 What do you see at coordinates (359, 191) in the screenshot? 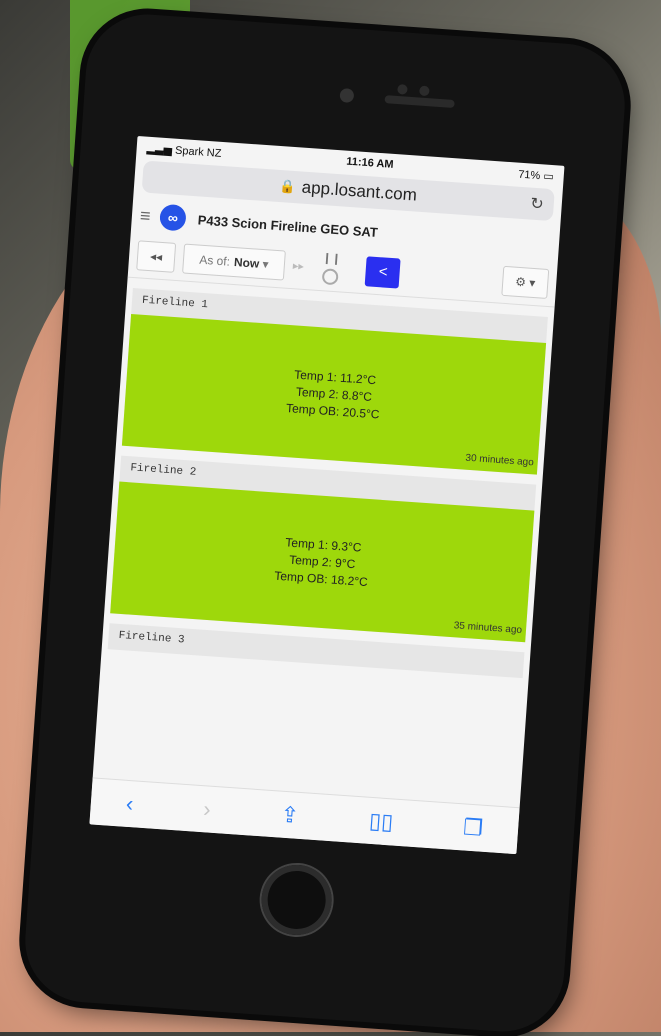
I see `url-text: app.losant.com` at bounding box center [359, 191].